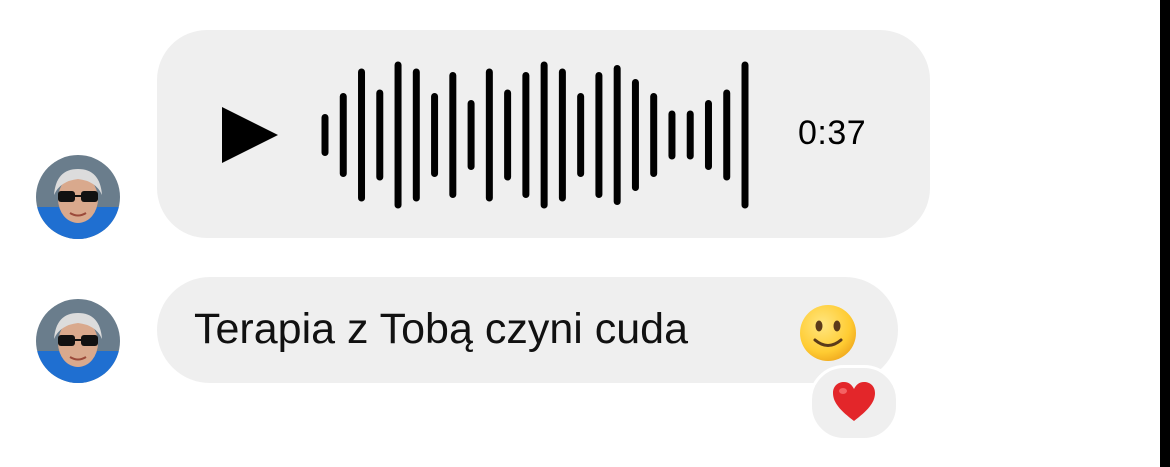 The image size is (1170, 467). Describe the element at coordinates (441, 329) in the screenshot. I see `message-text: Terapia z Tobą czyni cuda` at that location.